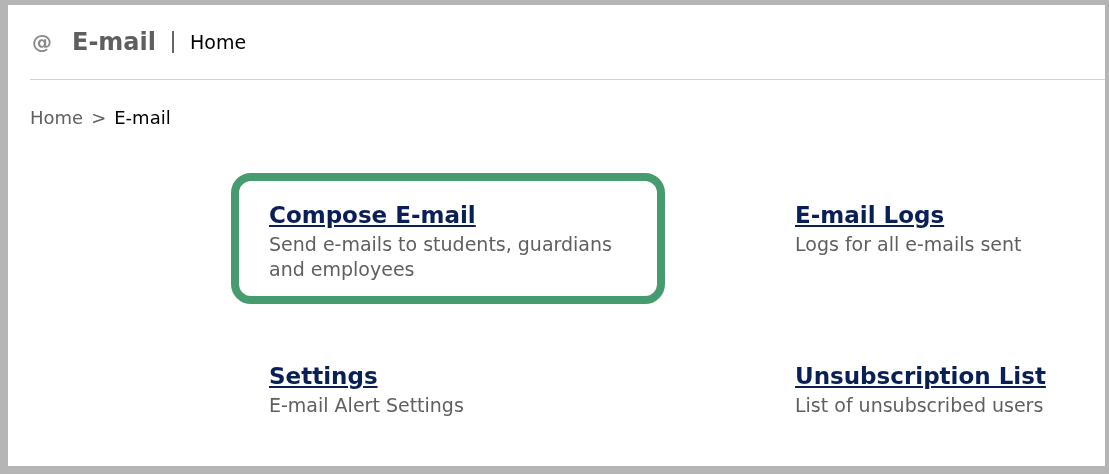  I want to click on app-title: E-mail, so click(114, 42).